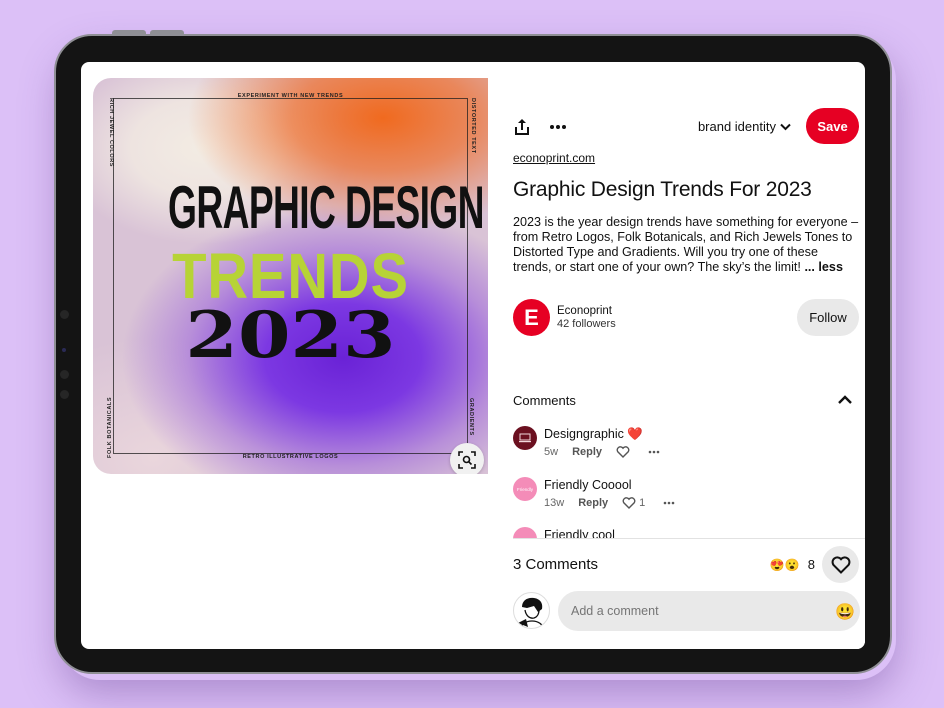  Describe the element at coordinates (544, 400) in the screenshot. I see `comments-heading: Comments` at that location.